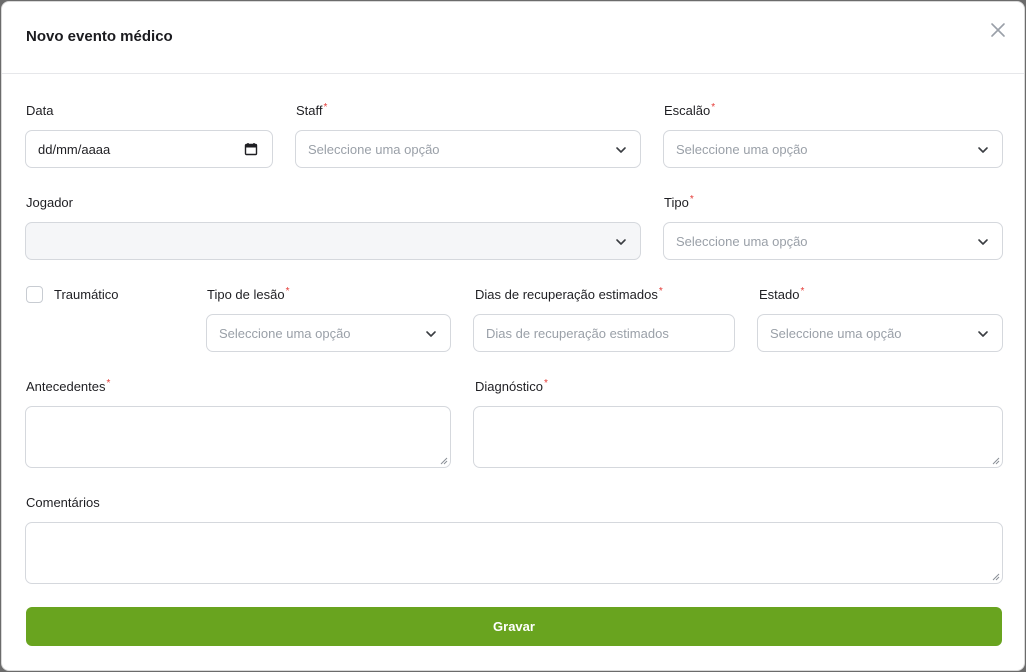  I want to click on date-input-value: dd/mm/aaaa, so click(74, 149).